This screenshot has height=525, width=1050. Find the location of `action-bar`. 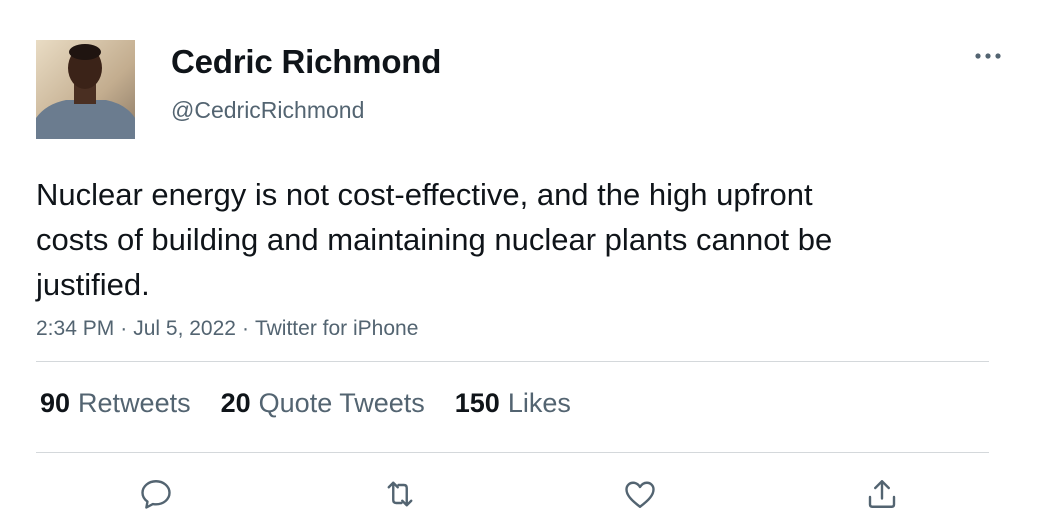

action-bar is located at coordinates (525, 494).